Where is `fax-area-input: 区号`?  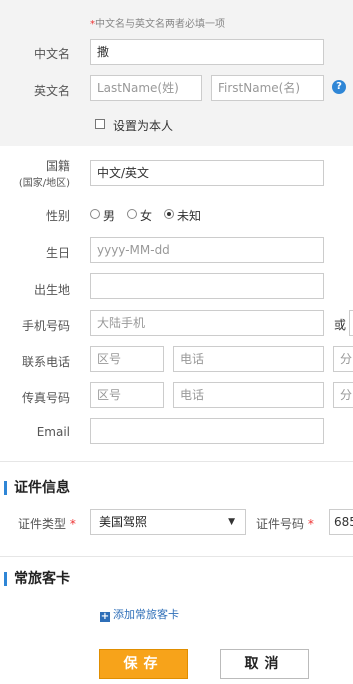
fax-area-input: 区号 is located at coordinates (127, 395).